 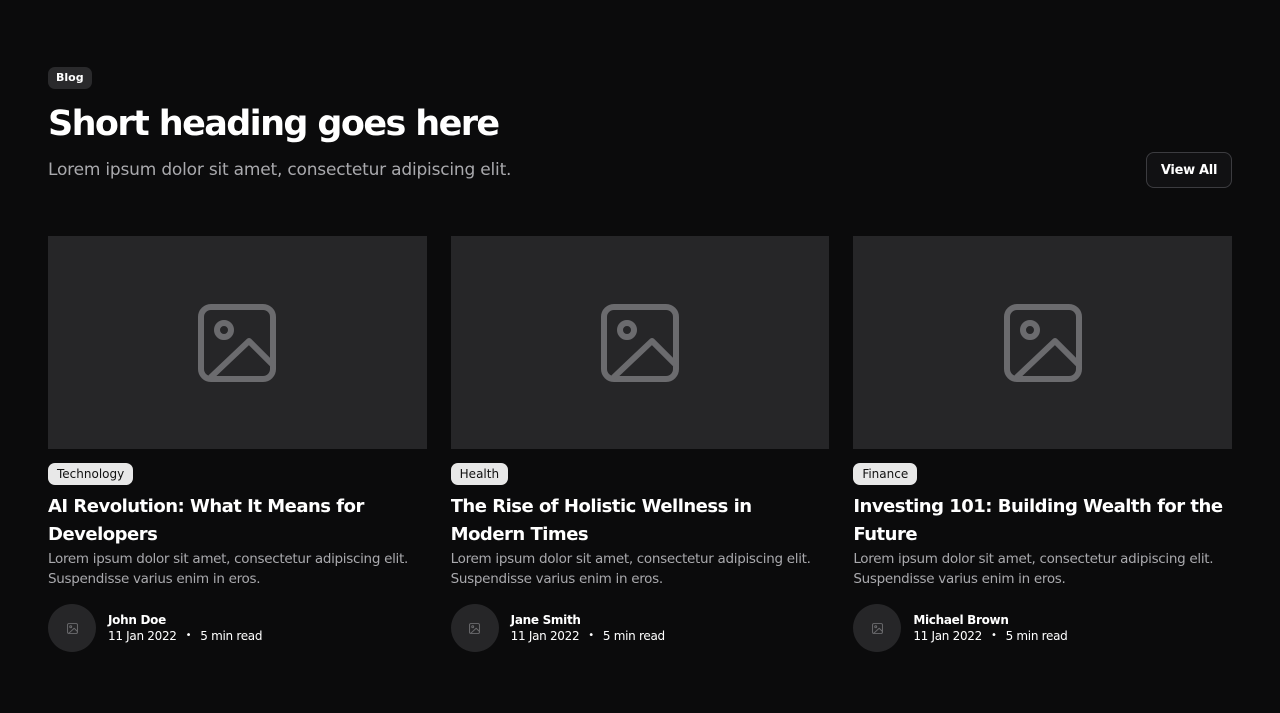 What do you see at coordinates (137, 620) in the screenshot?
I see `author-name: John Doe` at bounding box center [137, 620].